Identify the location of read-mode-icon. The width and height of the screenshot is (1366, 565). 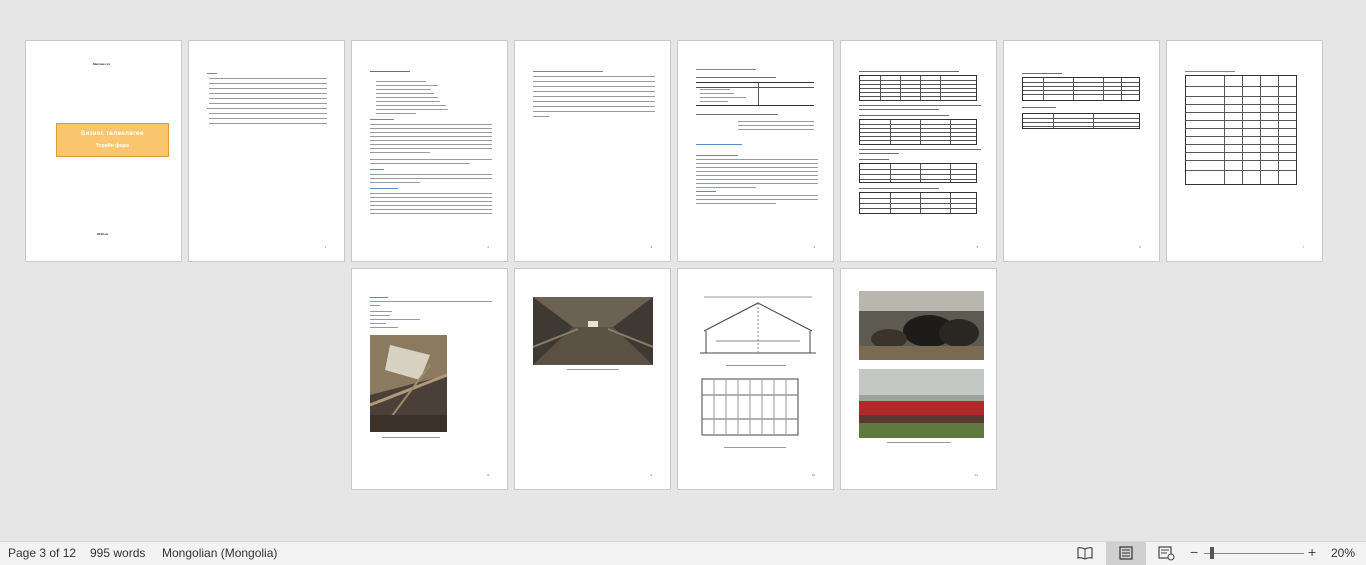
(1085, 553).